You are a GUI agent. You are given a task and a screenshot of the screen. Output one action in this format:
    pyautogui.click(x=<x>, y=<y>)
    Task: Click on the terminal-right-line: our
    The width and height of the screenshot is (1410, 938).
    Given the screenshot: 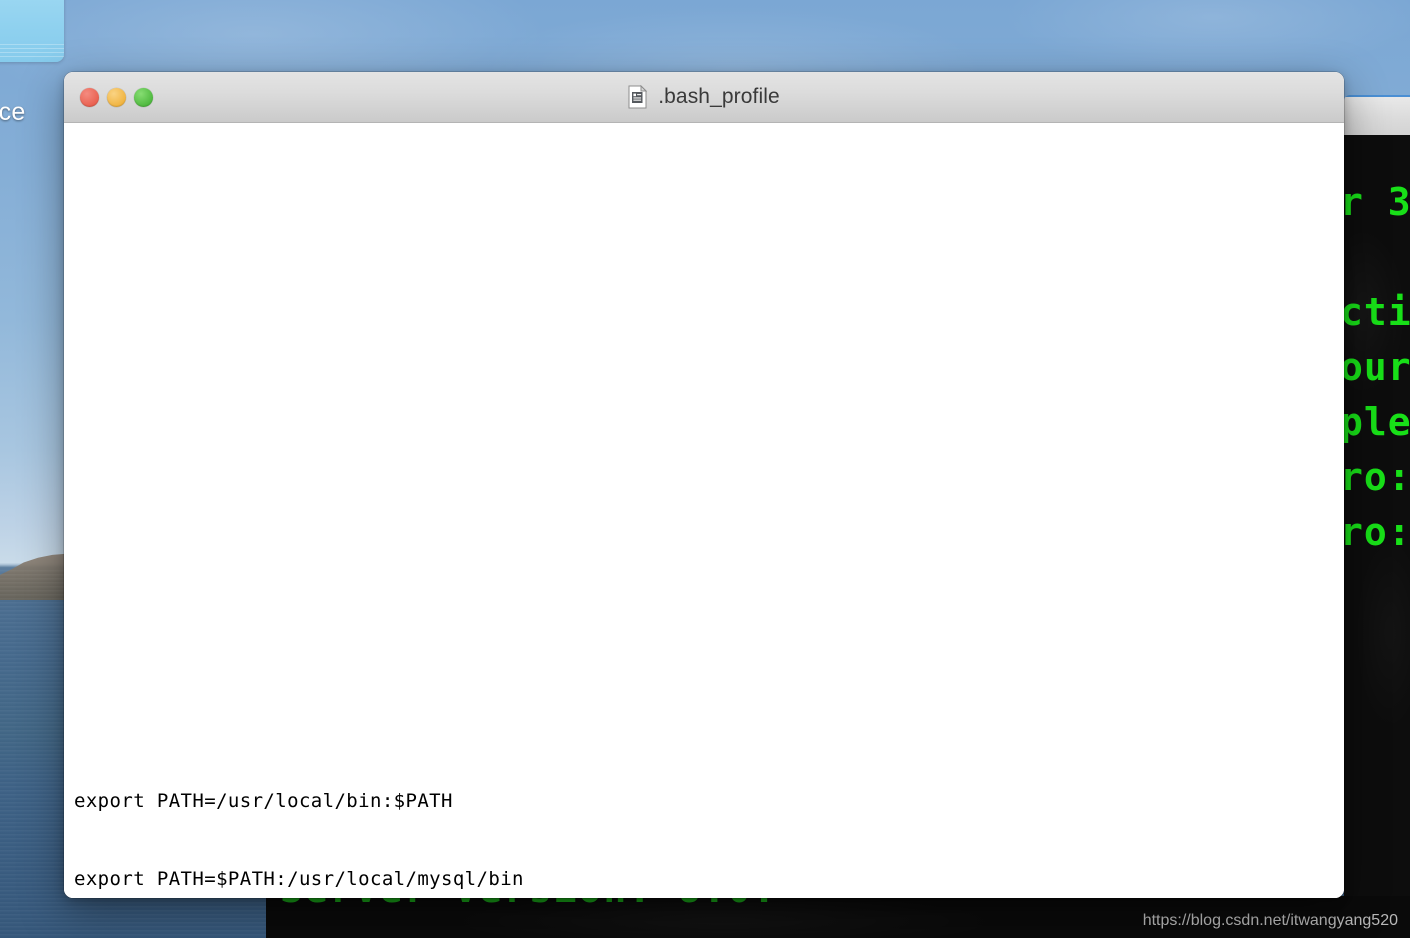 What is the action you would take?
    pyautogui.click(x=1377, y=367)
    